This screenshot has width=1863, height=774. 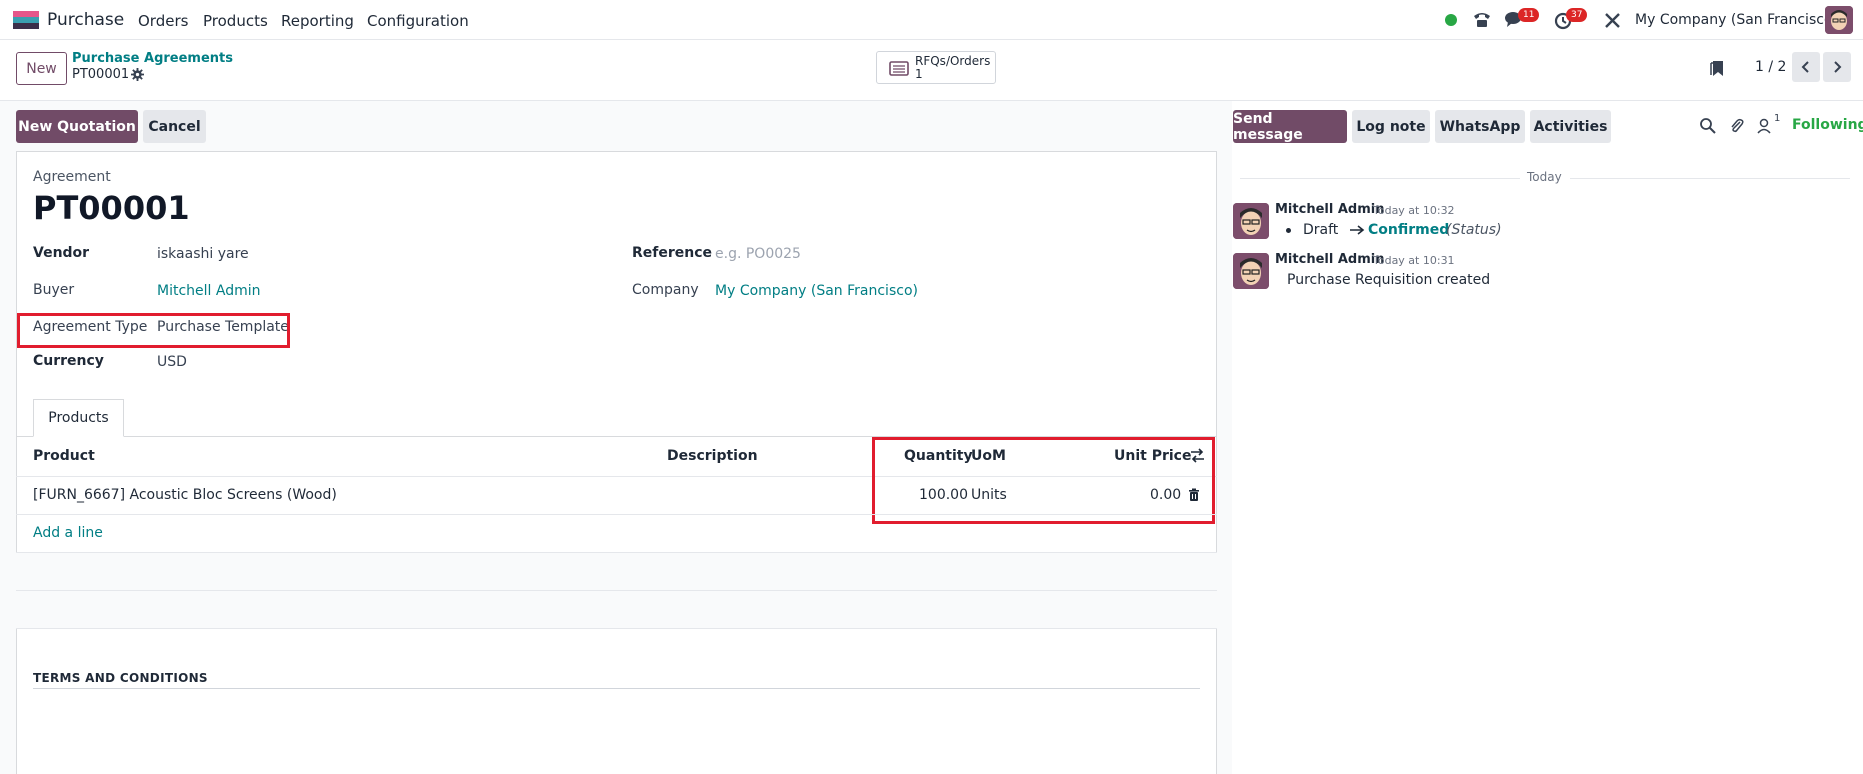 I want to click on date-separator: Today, so click(x=1544, y=177).